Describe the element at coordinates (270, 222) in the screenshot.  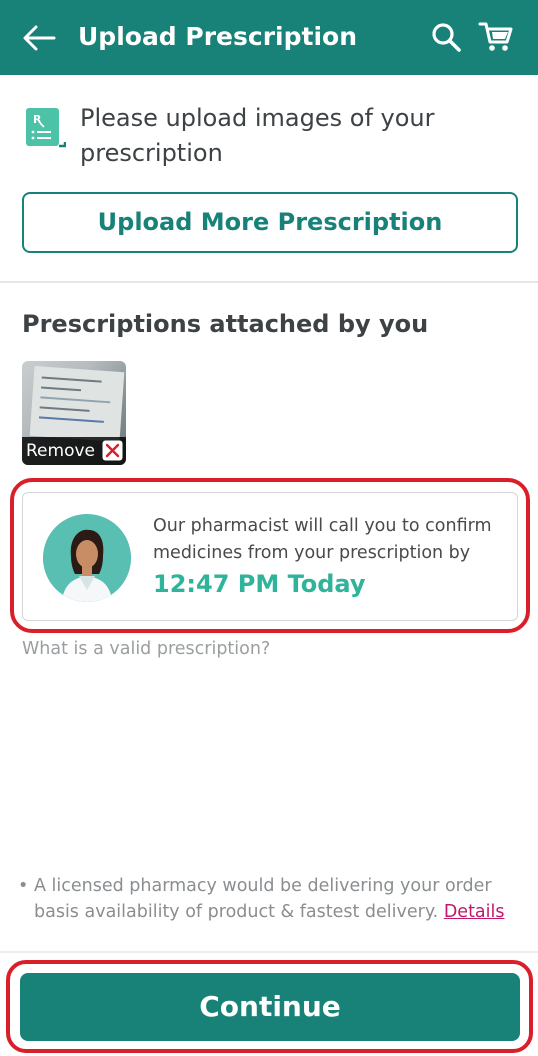
I see `upload-more-prescription-button: Upload More Prescription` at that location.